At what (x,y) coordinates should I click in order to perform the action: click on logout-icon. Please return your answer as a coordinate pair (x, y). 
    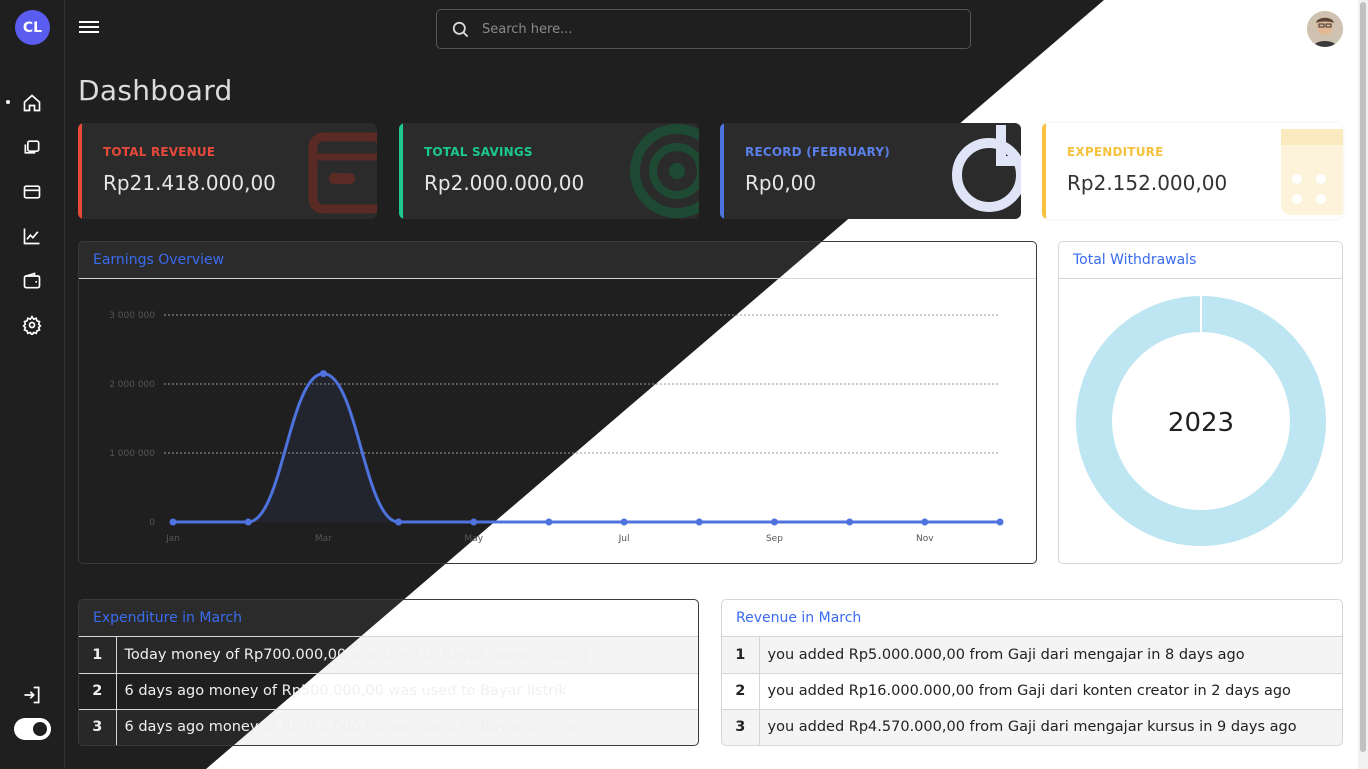
    Looking at the image, I should click on (32, 695).